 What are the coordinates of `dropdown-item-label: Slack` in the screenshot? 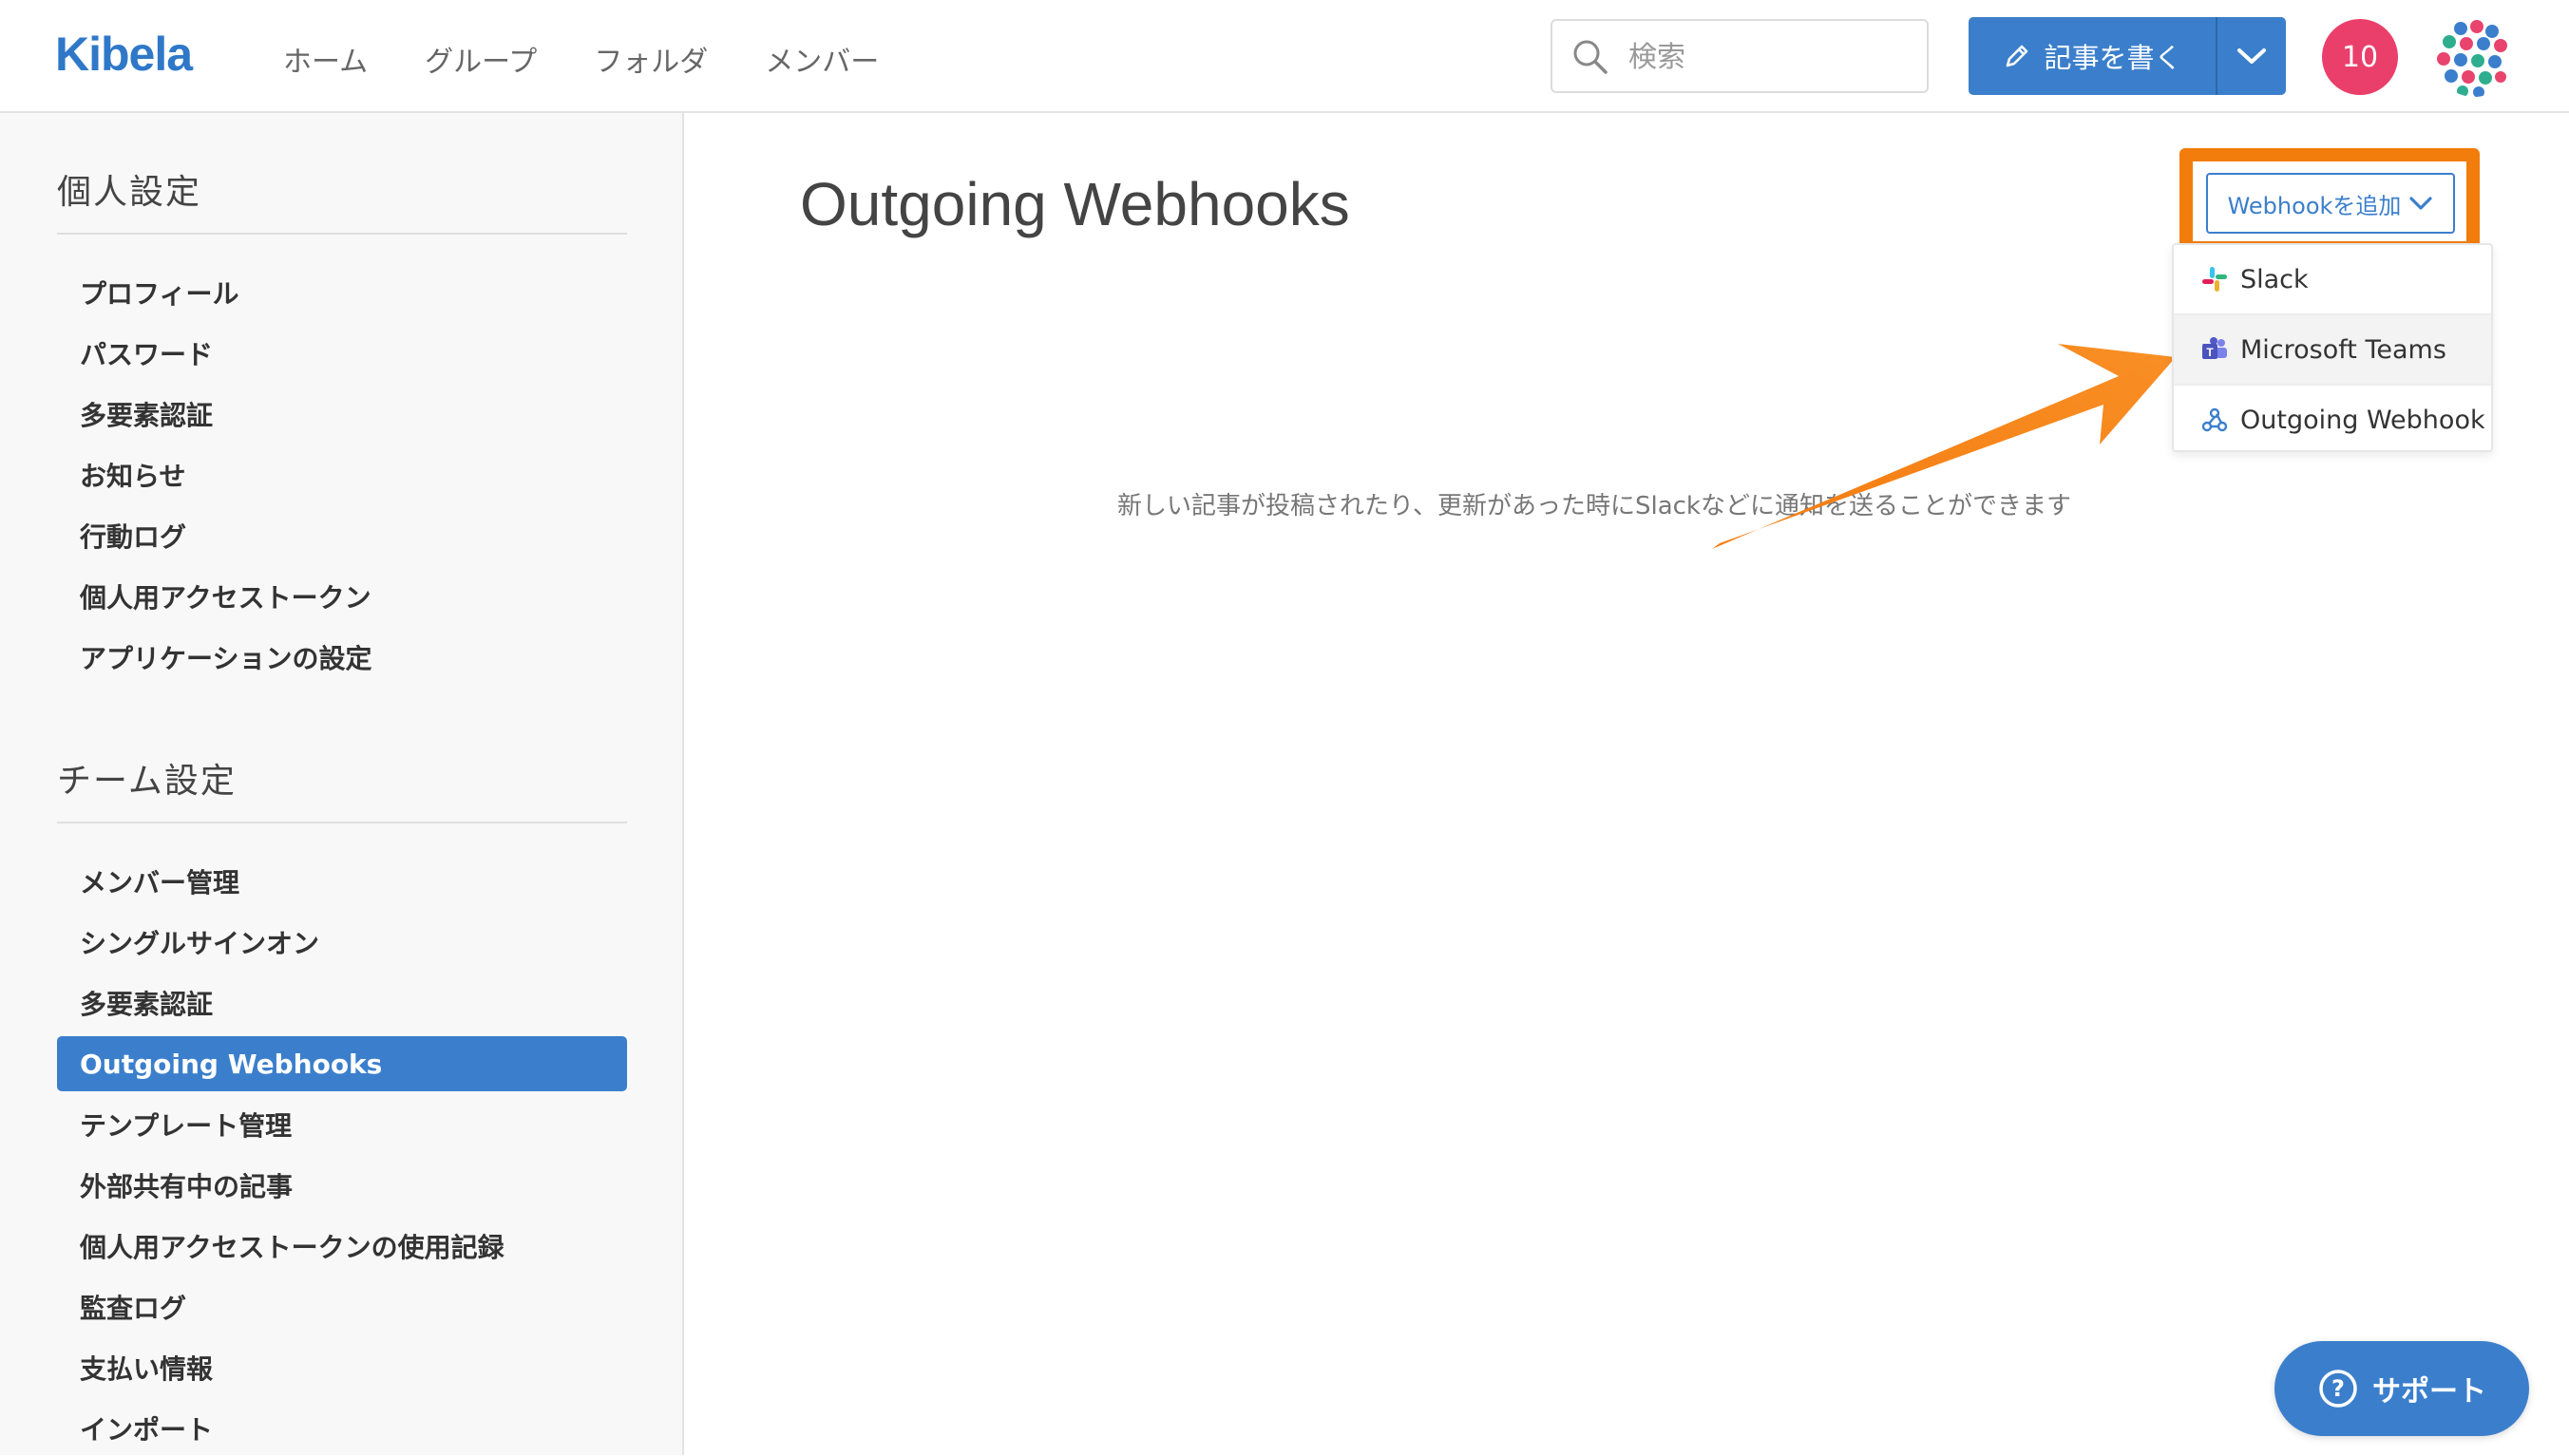 It's located at (2274, 279).